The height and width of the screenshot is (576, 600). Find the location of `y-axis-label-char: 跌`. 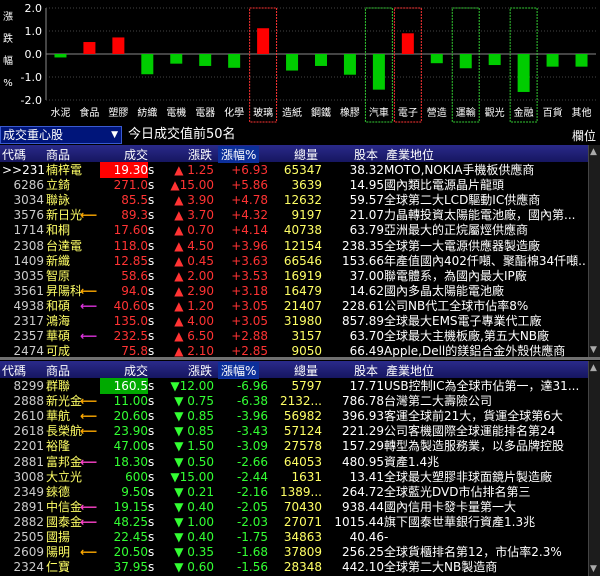

y-axis-label-char: 跌 is located at coordinates (8, 38).